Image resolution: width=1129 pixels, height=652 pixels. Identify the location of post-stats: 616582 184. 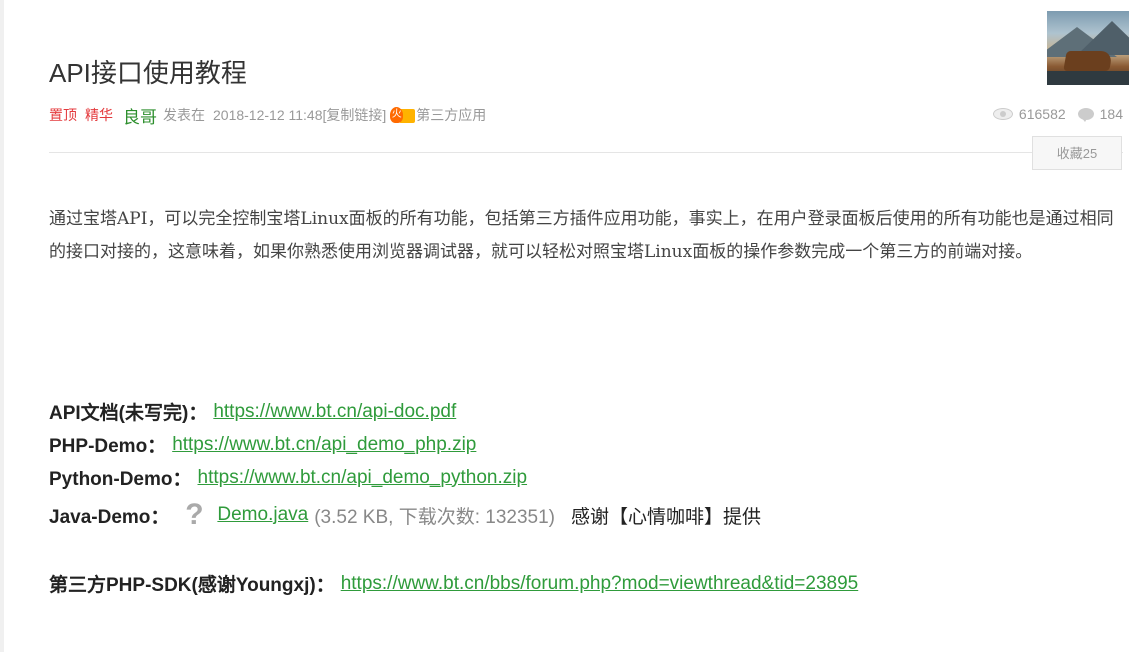
(1057, 114).